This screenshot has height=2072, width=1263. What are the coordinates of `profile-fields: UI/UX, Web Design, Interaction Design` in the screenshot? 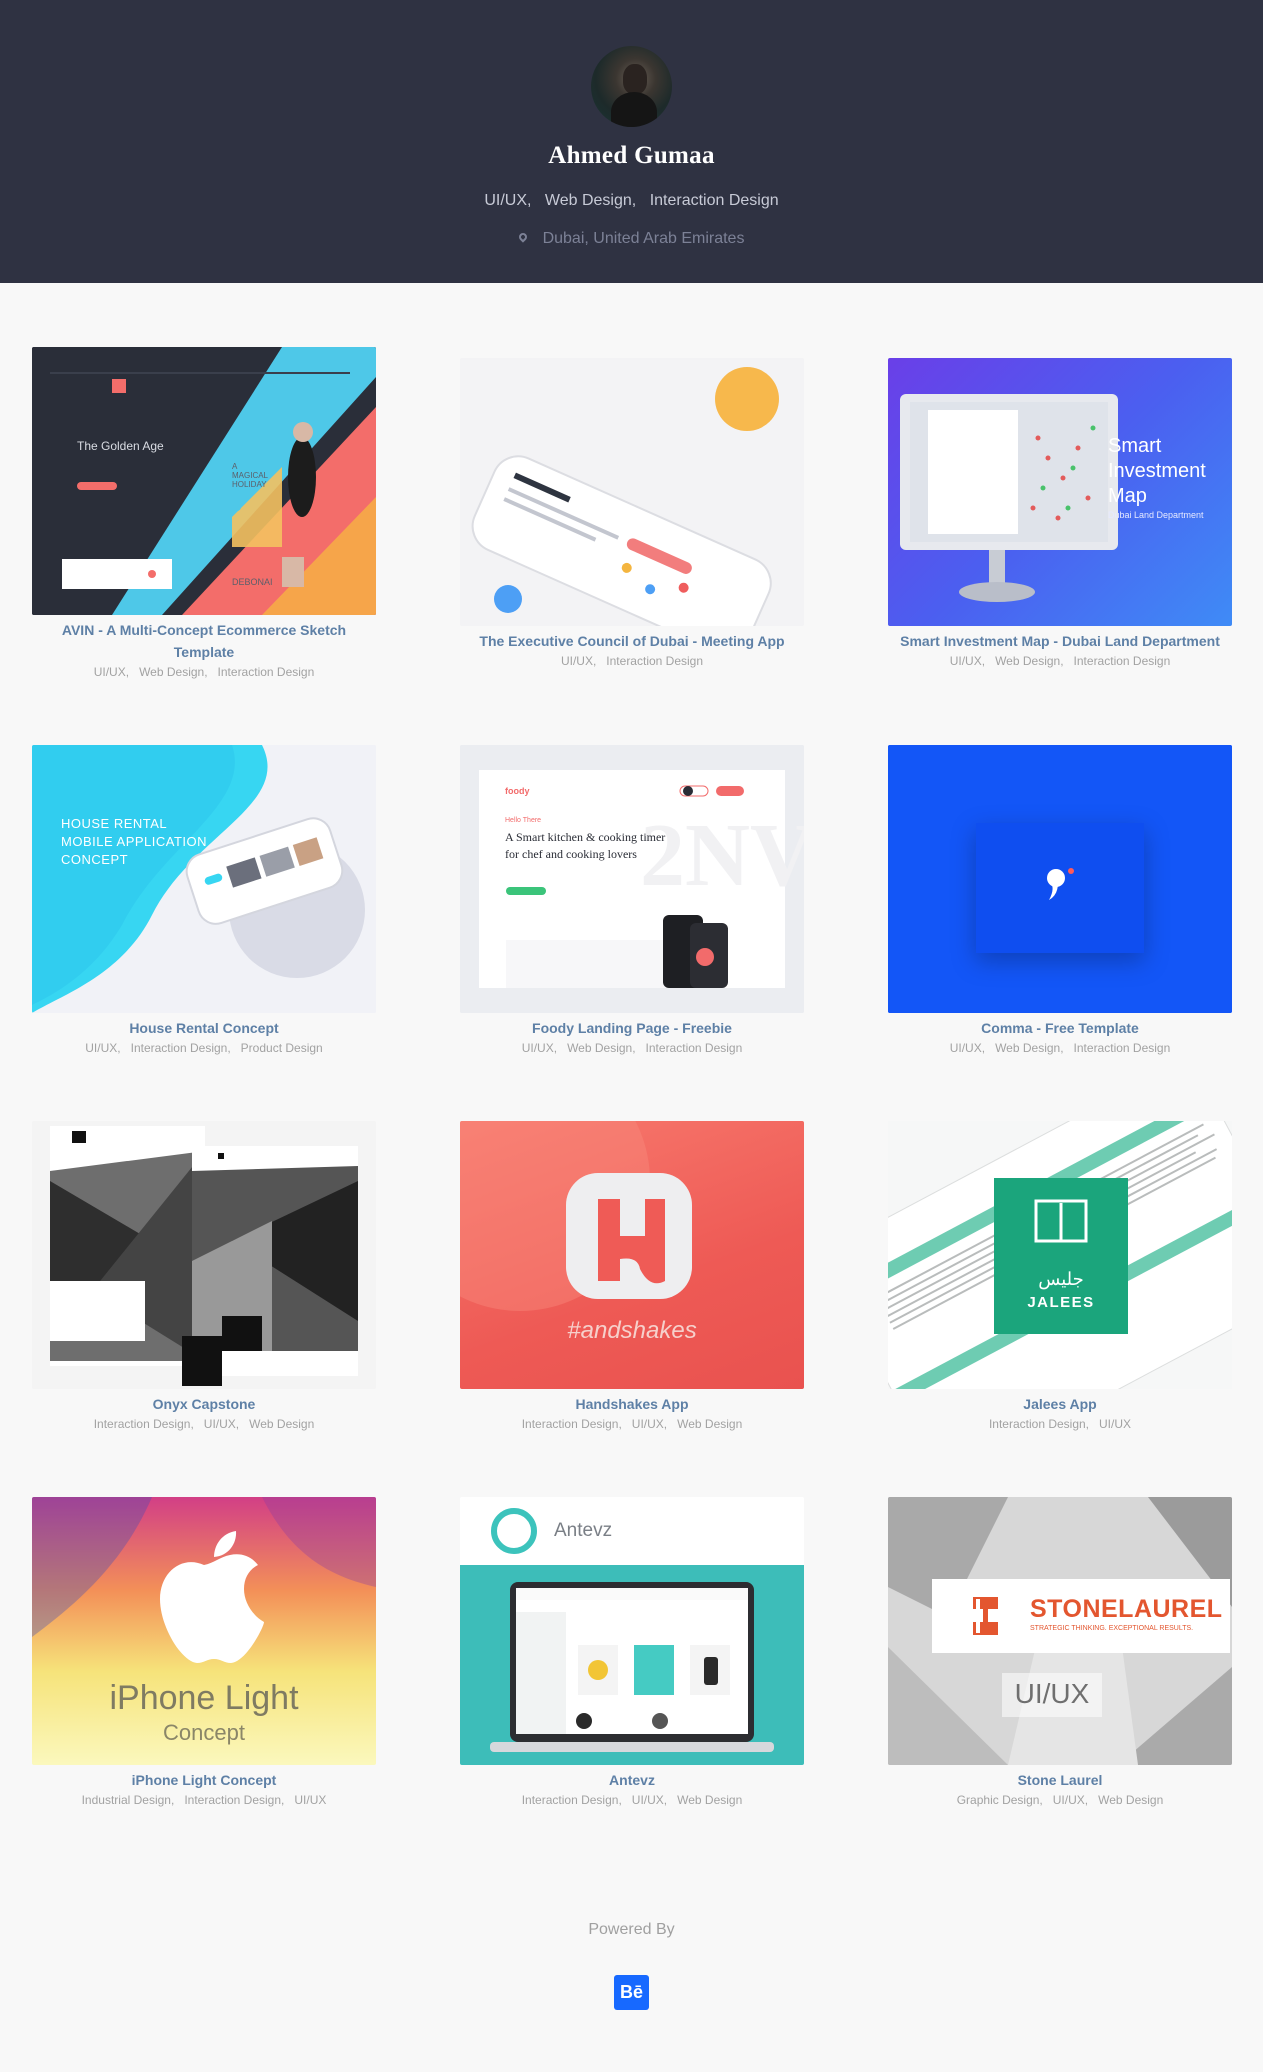 It's located at (631, 201).